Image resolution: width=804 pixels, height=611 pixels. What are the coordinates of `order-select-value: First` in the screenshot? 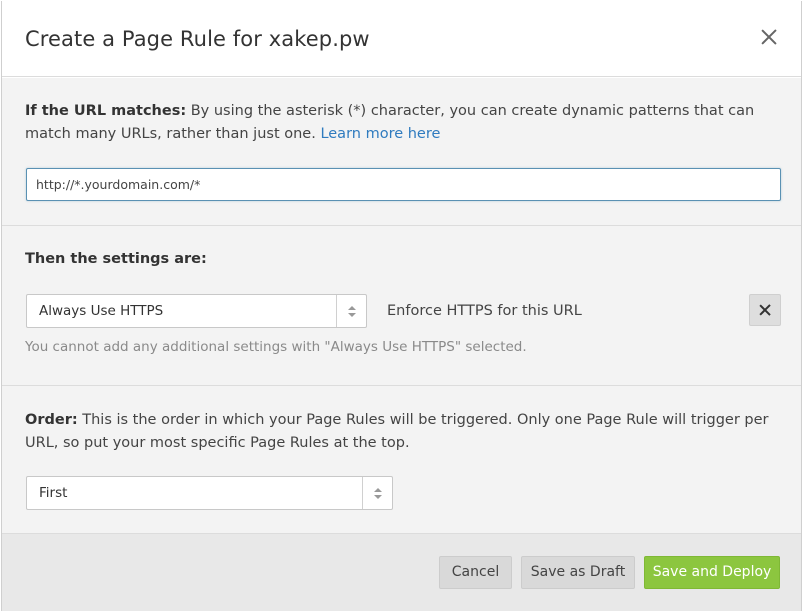 It's located at (53, 493).